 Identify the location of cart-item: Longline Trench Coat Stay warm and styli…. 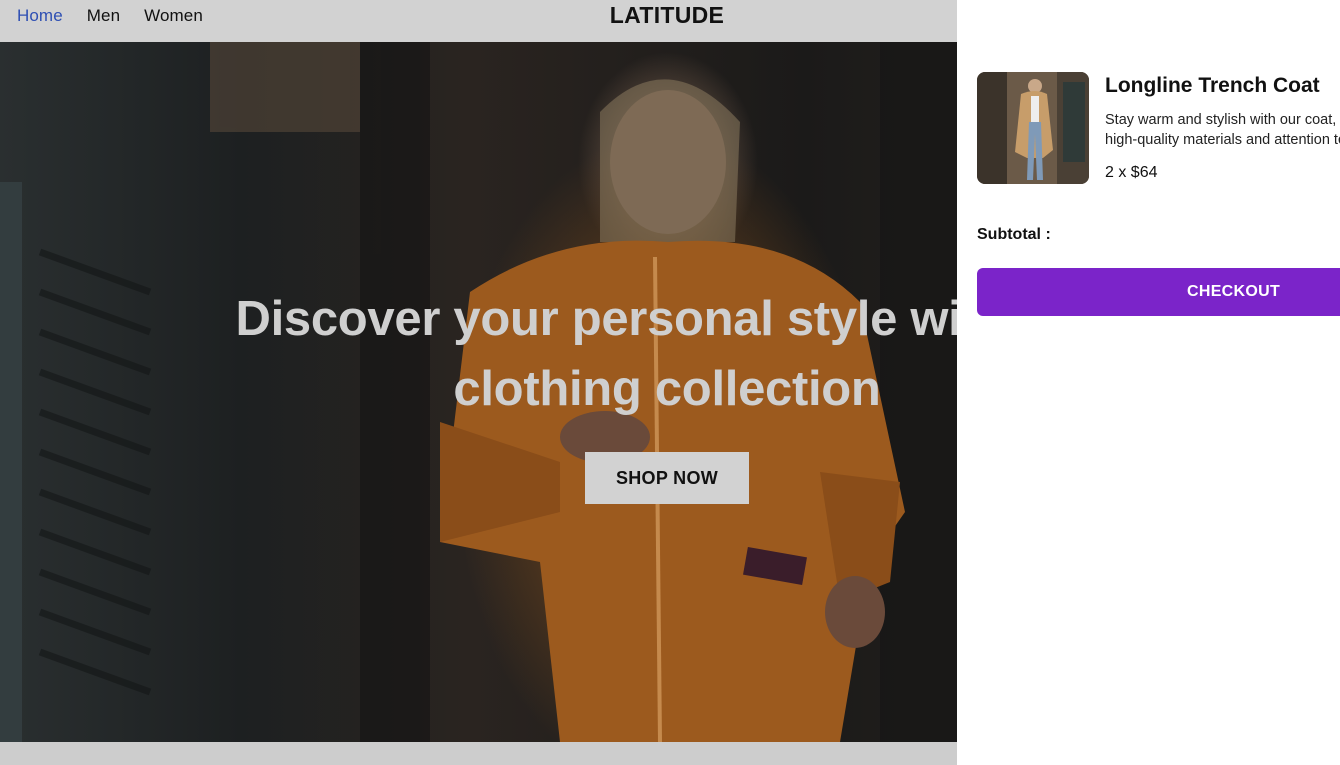
(1158, 128).